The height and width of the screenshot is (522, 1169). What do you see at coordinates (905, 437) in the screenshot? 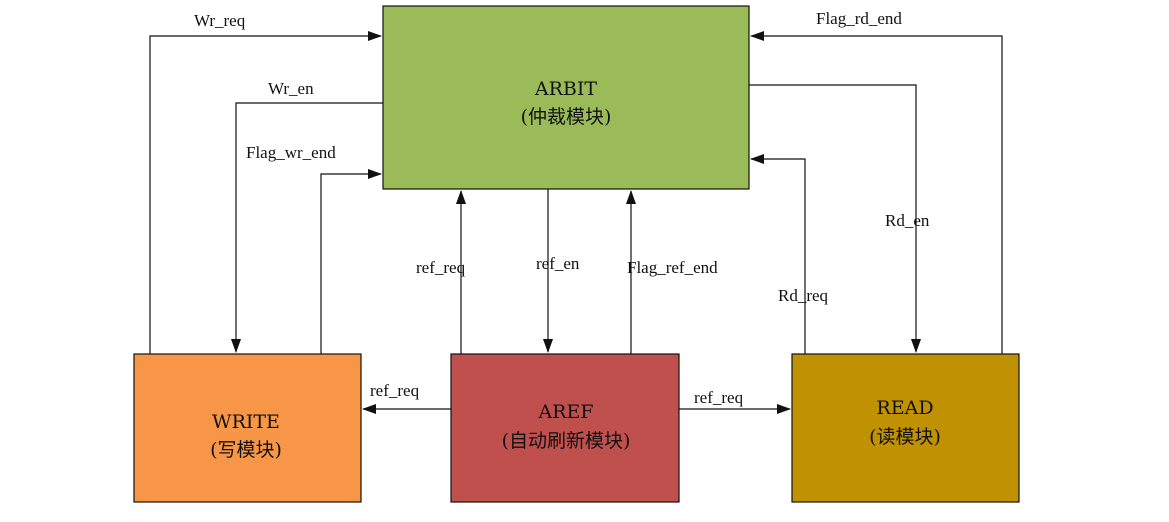
I see `read-subtitle: (读模块)` at bounding box center [905, 437].